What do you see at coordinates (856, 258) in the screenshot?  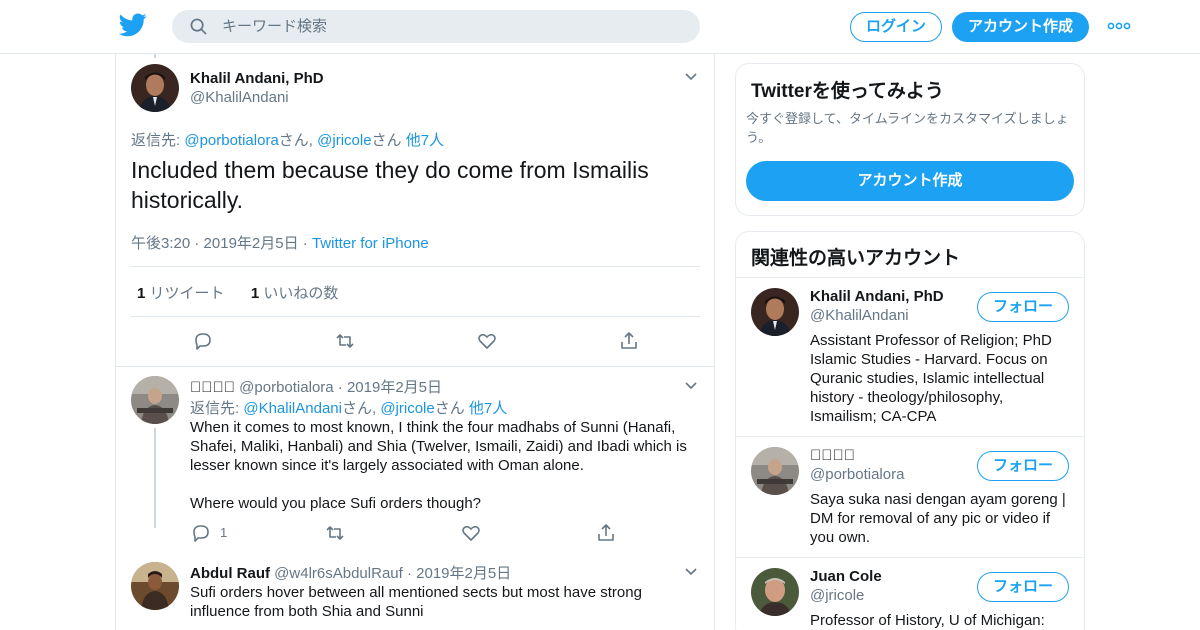 I see `related-accounts-title: 関連性の高いアカウント` at bounding box center [856, 258].